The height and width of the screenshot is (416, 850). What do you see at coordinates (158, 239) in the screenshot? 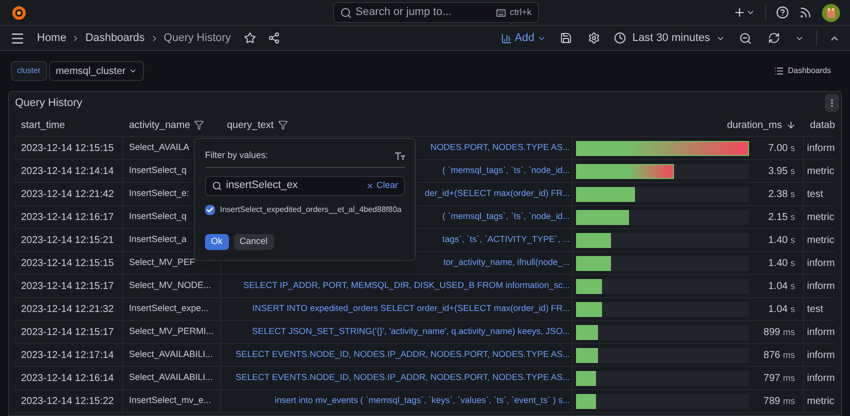
I see `table-cell-text: InsertSelect_a` at bounding box center [158, 239].